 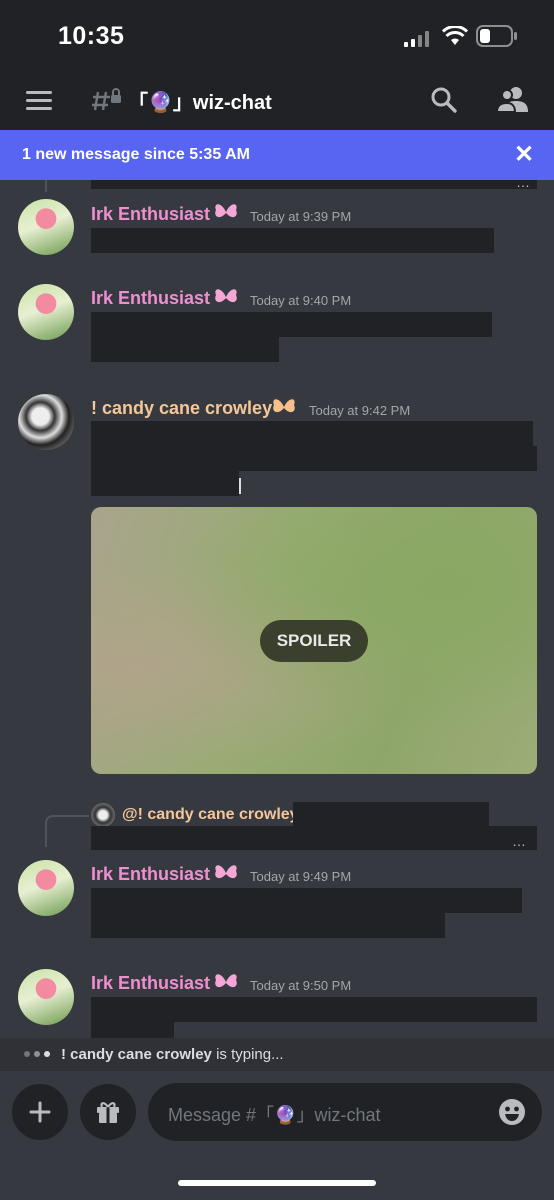 I want to click on hamburger-icon, so click(x=39, y=99).